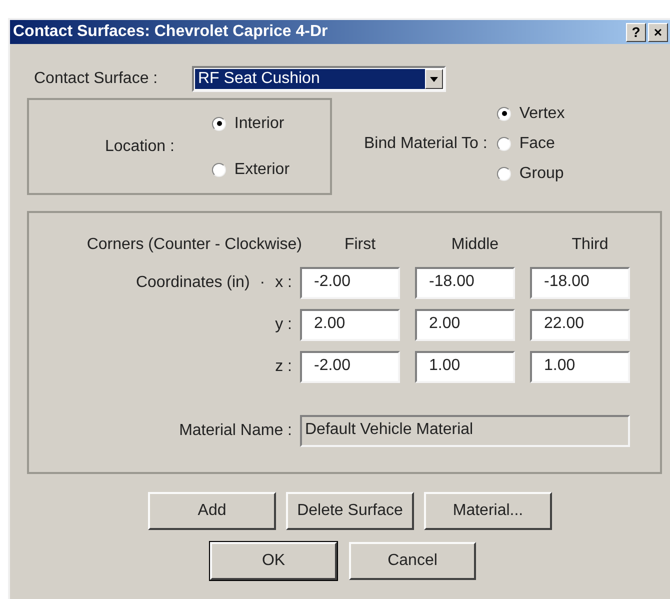 The image size is (670, 599). Describe the element at coordinates (542, 114) in the screenshot. I see `radio-label: Vertex` at that location.